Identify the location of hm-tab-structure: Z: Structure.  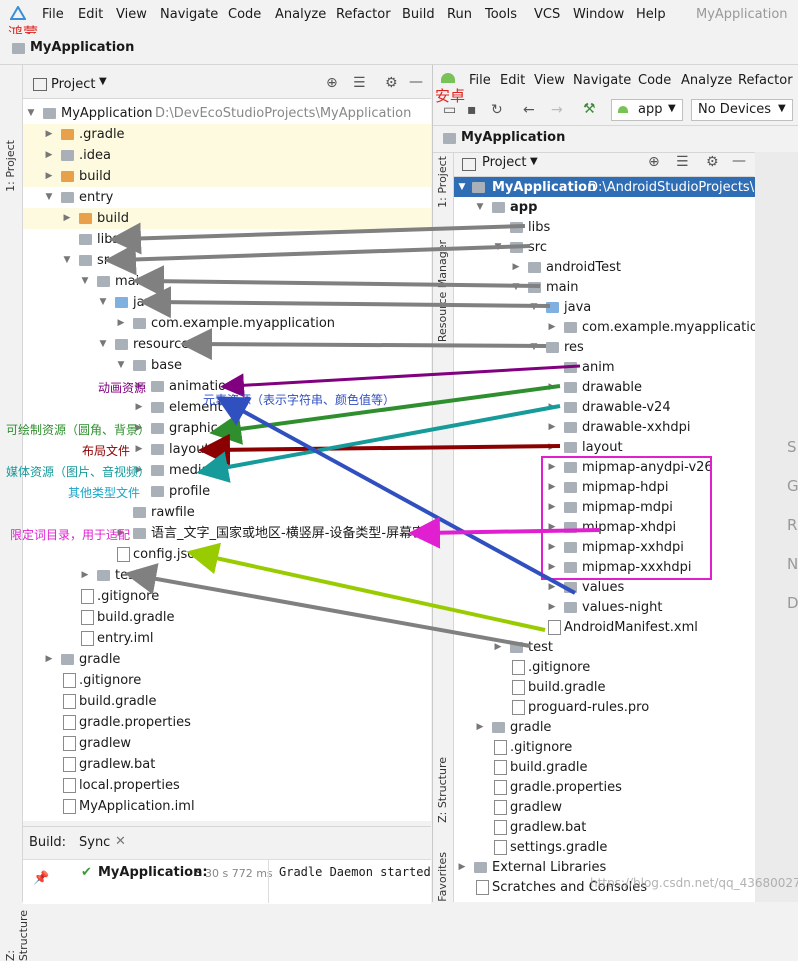
(17, 935).